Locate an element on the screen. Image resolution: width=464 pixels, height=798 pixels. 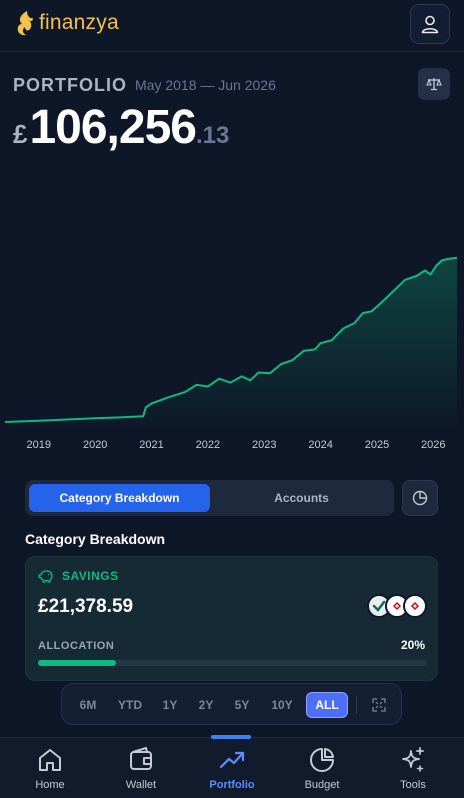
x-tick-label: 2020 is located at coordinates (95, 445).